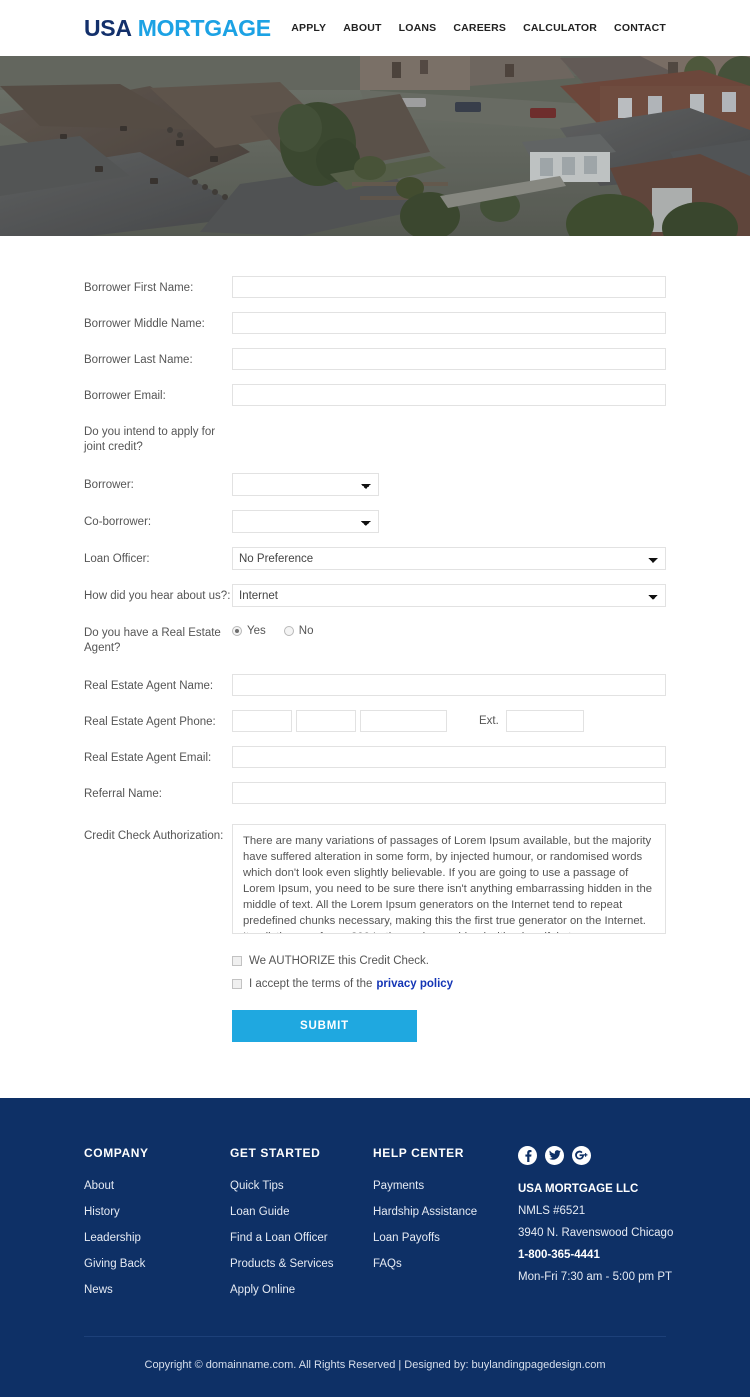 This screenshot has height=1397, width=750. I want to click on hero-neighborhood-illustration, so click(375, 146).